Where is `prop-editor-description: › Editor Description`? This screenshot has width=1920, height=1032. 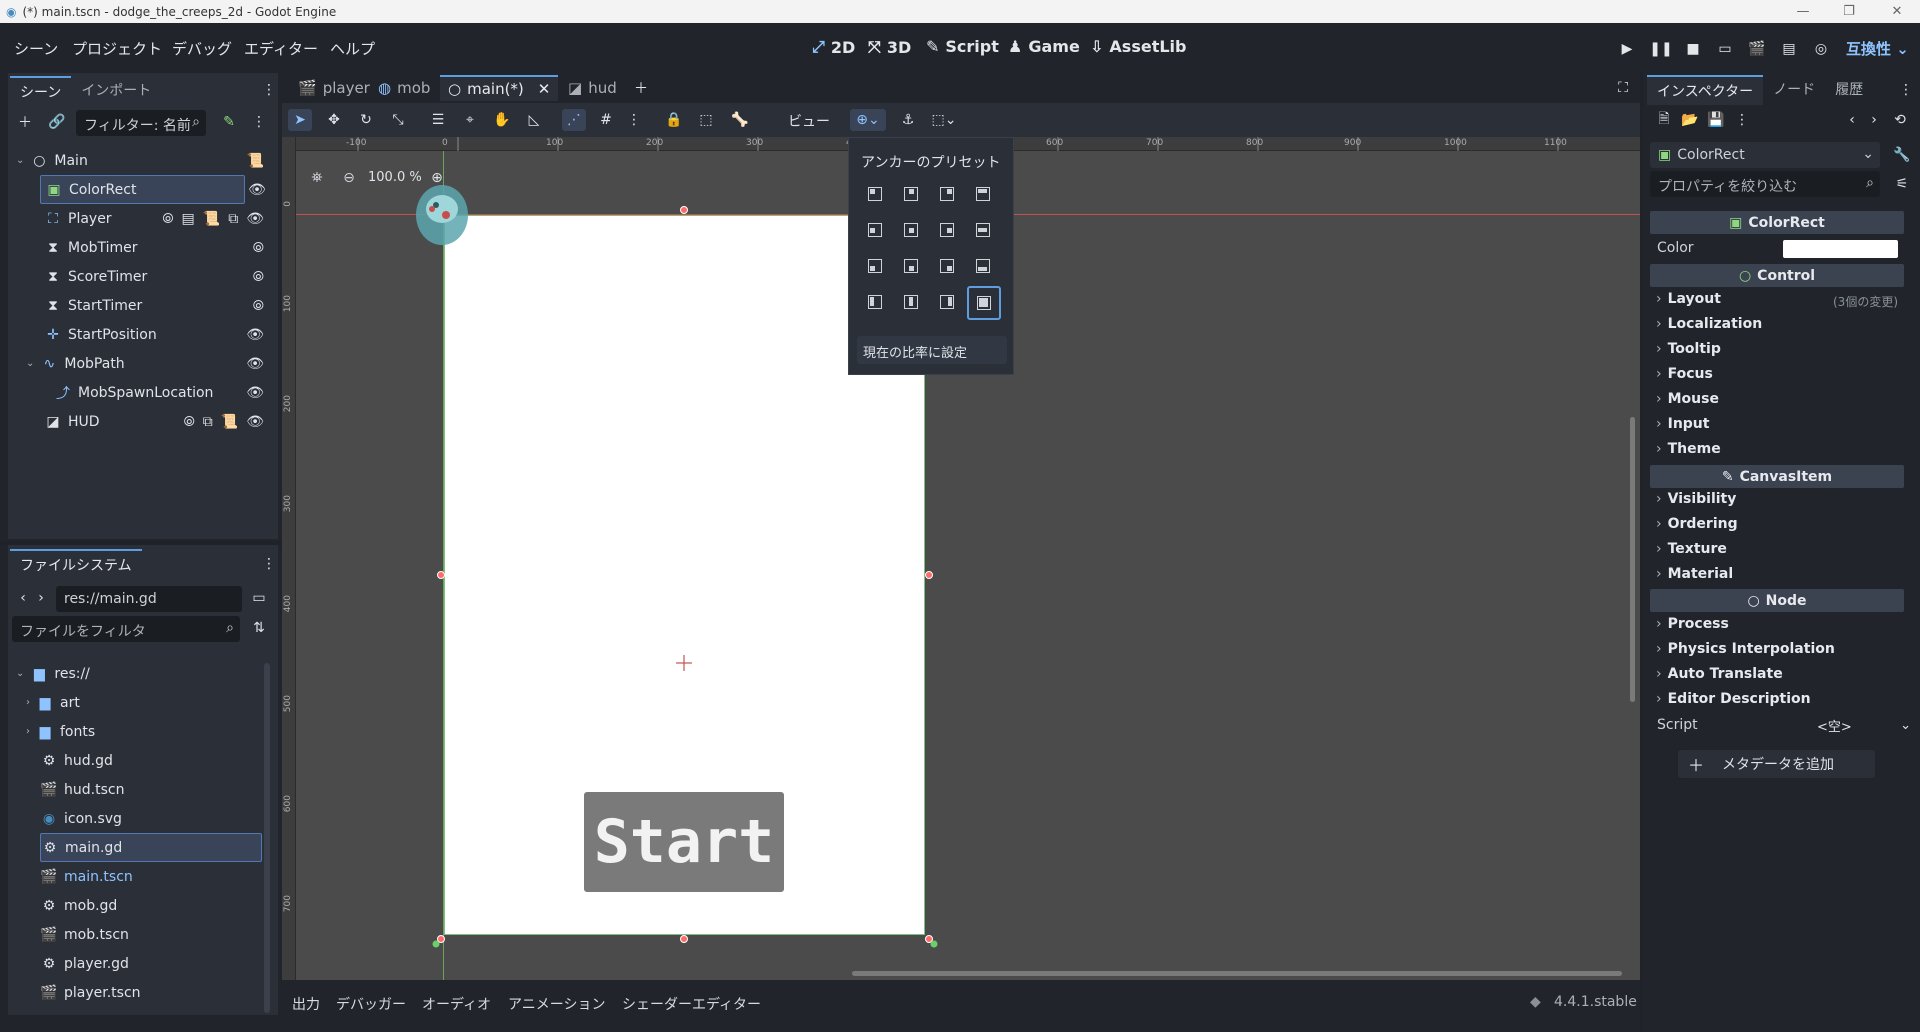
prop-editor-description: › Editor Description is located at coordinates (1733, 699).